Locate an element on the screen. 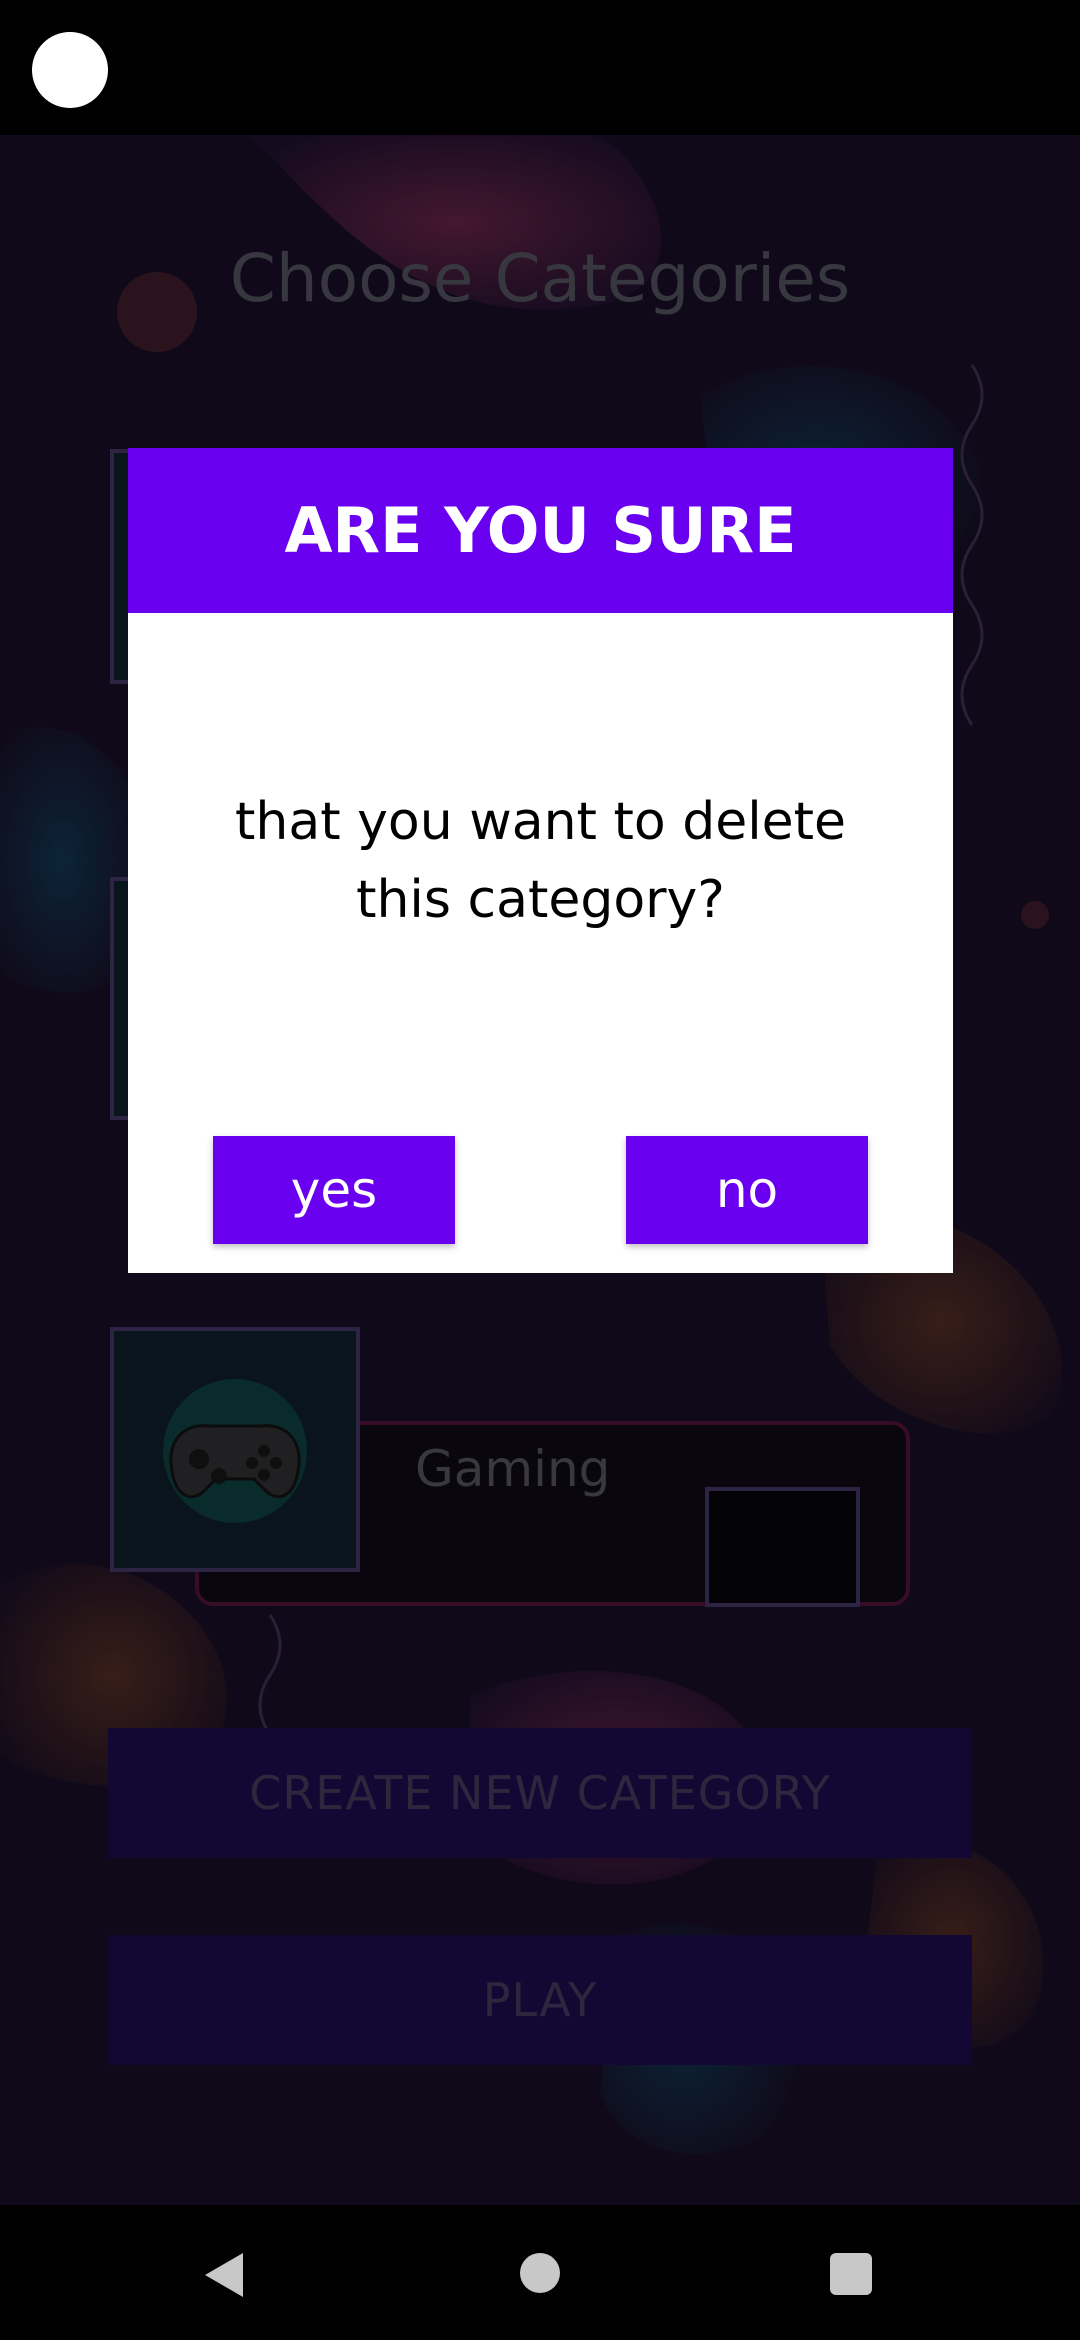 Image resolution: width=1080 pixels, height=2340 pixels. system-nav-bar is located at coordinates (540, 2272).